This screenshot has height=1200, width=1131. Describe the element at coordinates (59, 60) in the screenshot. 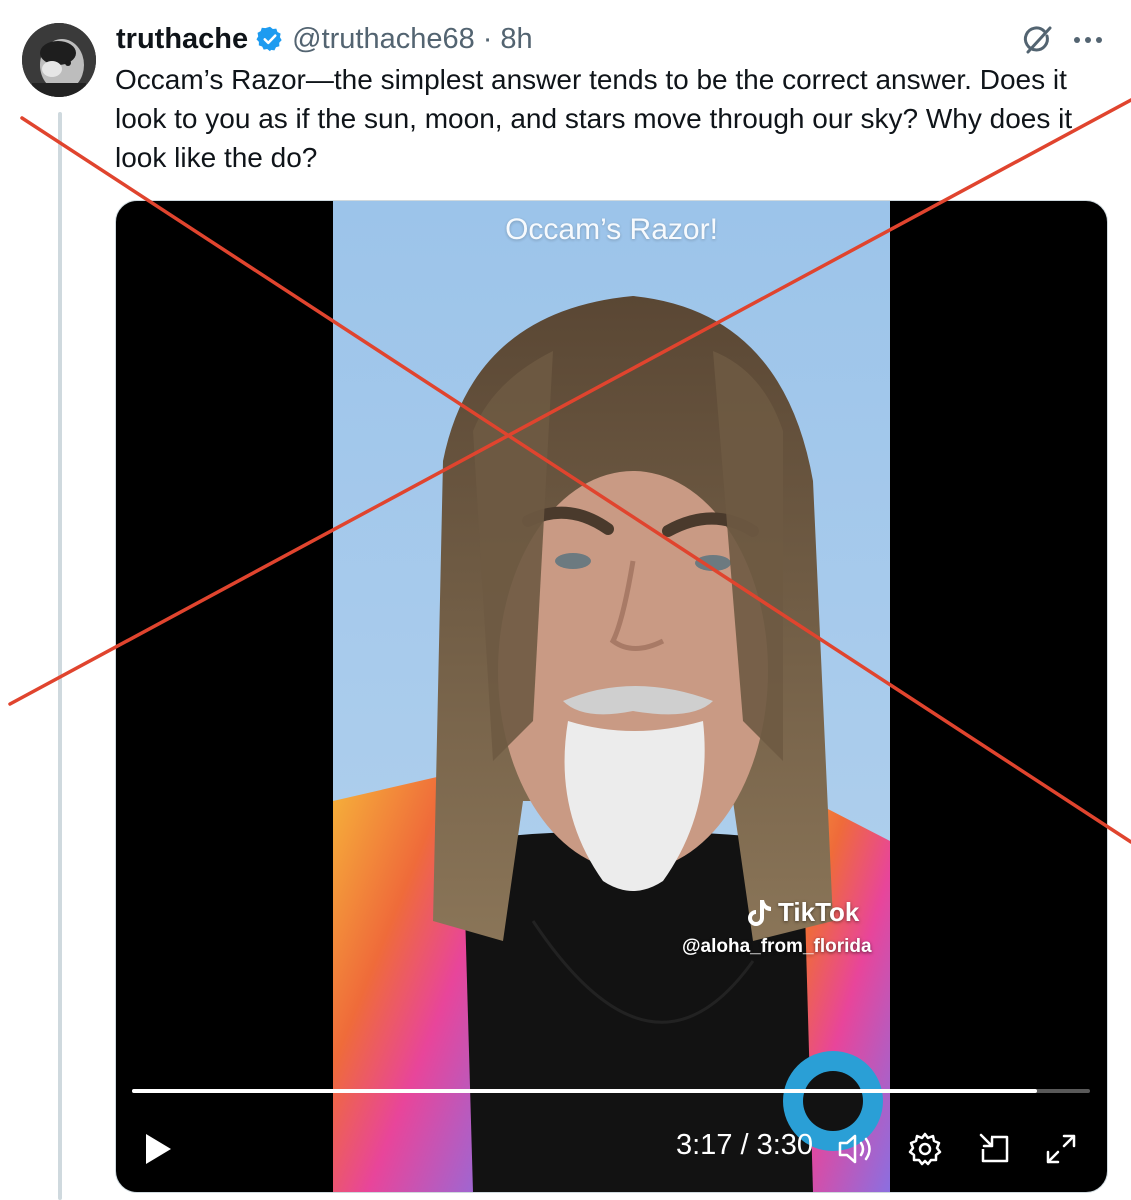

I see `avatar` at that location.